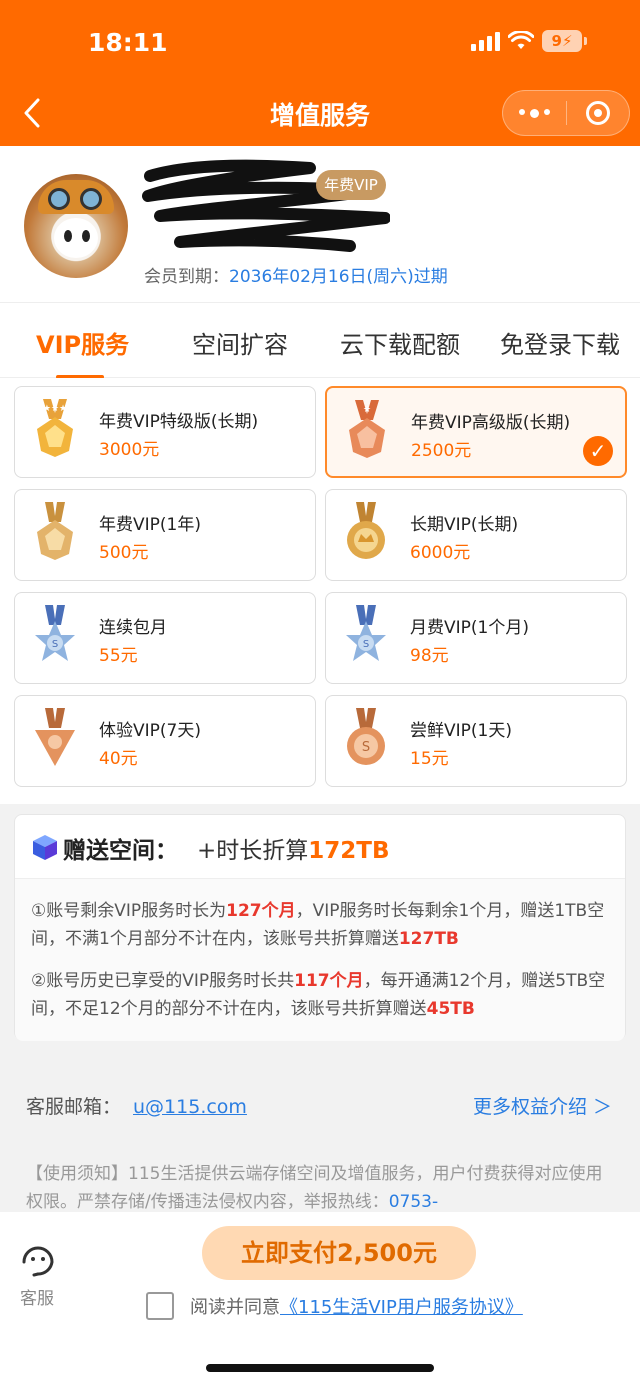 The width and height of the screenshot is (640, 1387). Describe the element at coordinates (534, 113) in the screenshot. I see `more-icon` at that location.